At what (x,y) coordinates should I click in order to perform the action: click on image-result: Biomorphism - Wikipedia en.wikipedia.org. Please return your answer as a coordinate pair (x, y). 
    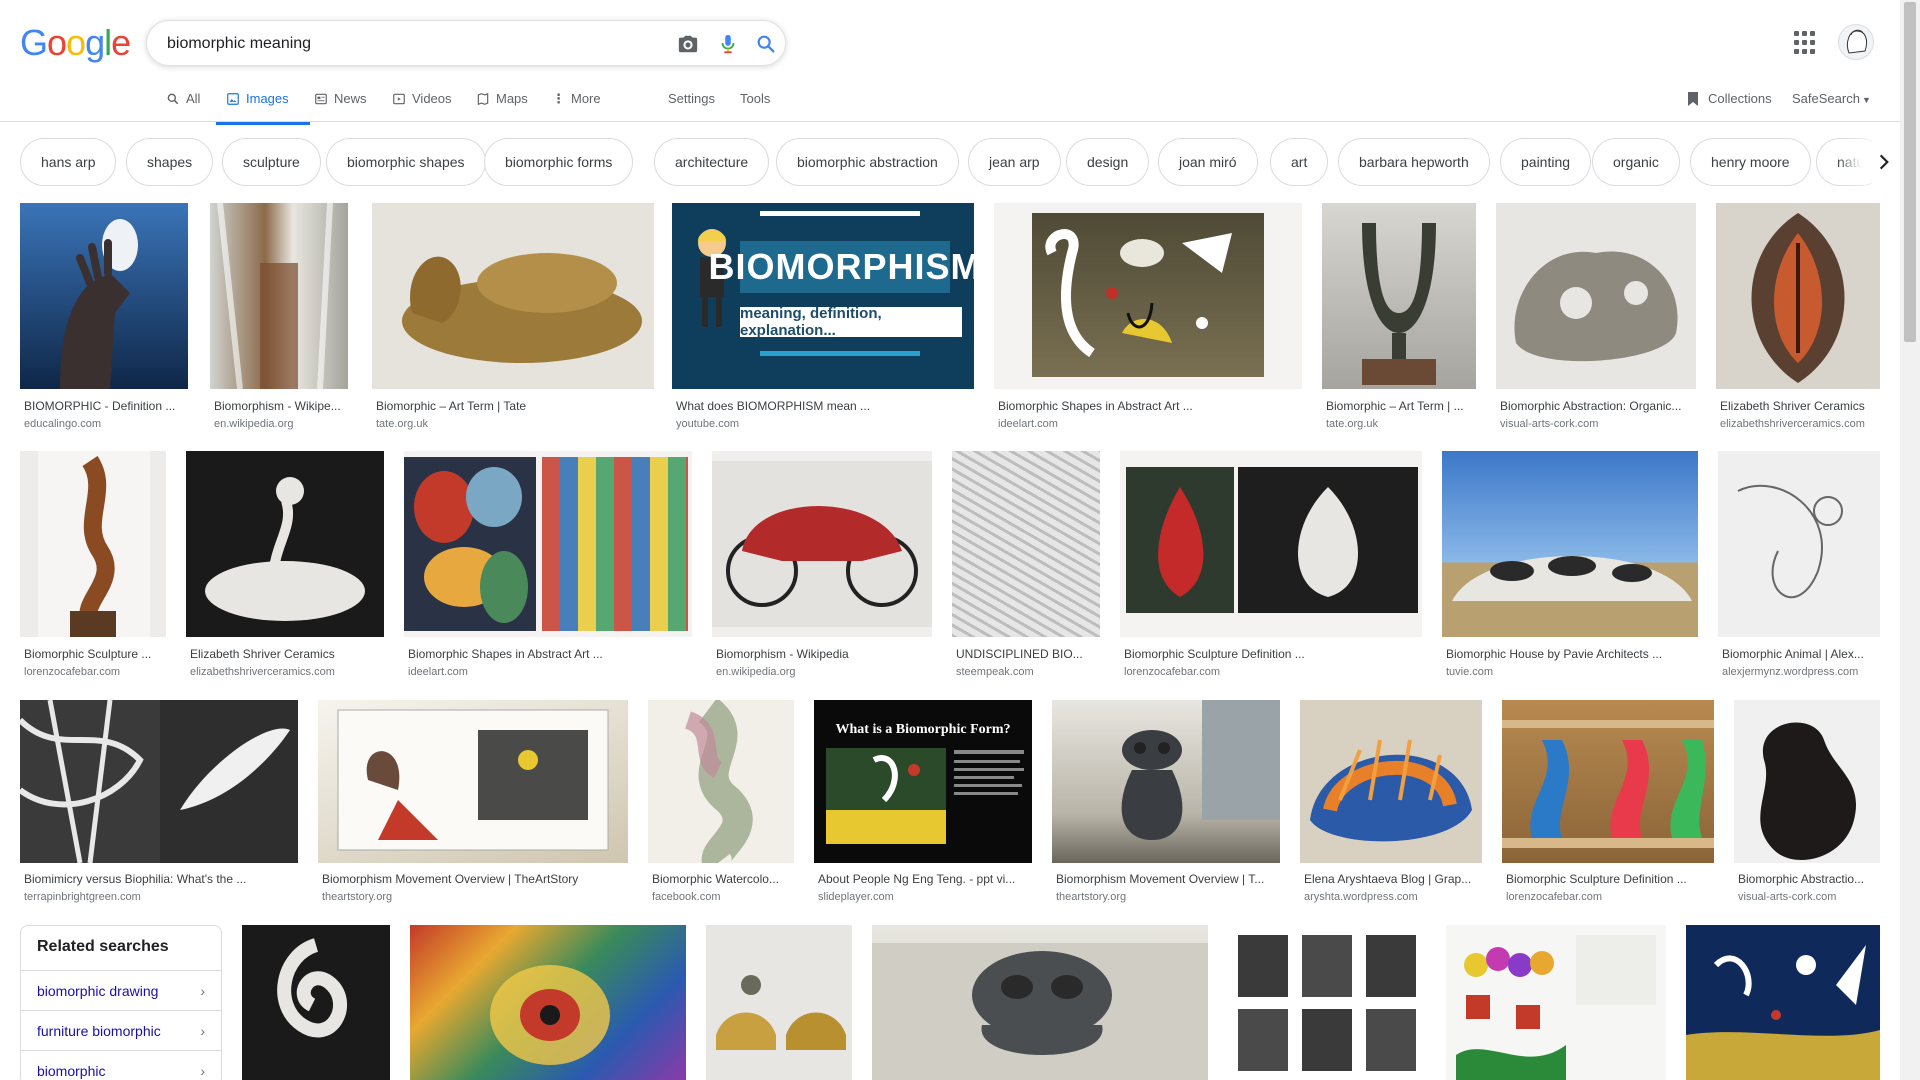
    Looking at the image, I should click on (822, 566).